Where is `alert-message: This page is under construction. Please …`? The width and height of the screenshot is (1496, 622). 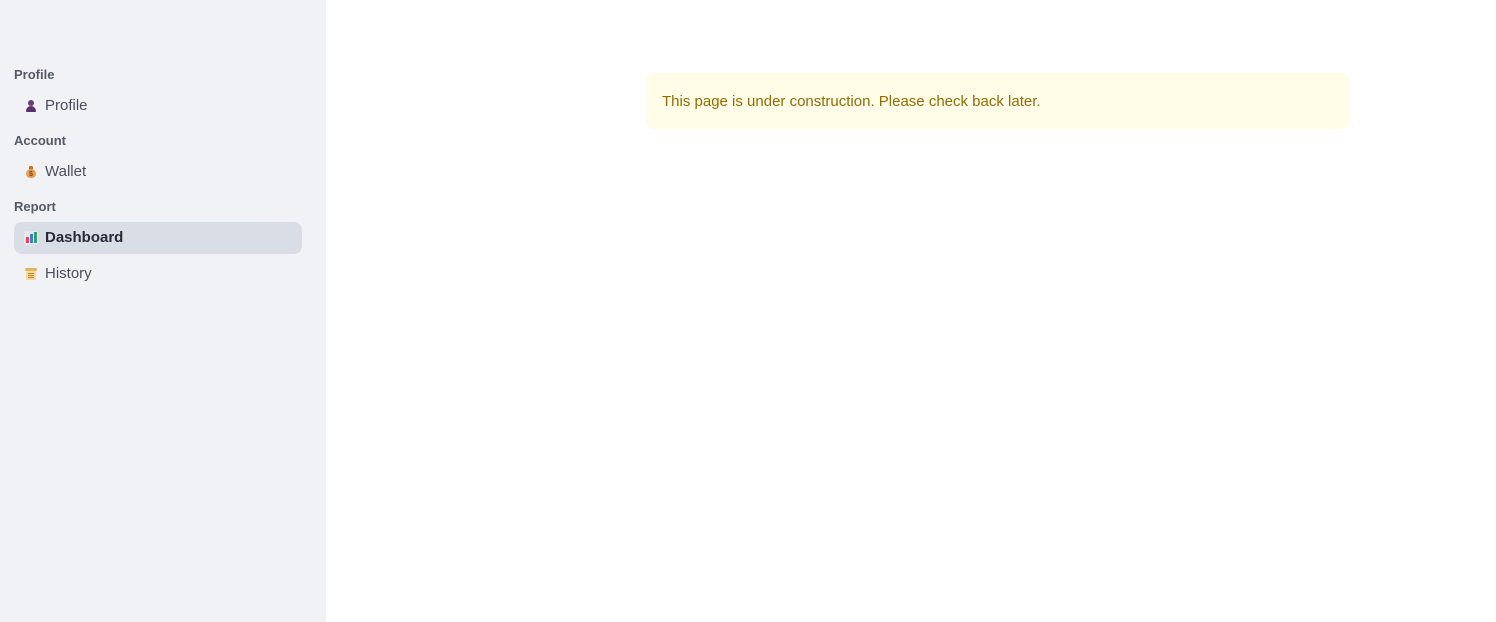 alert-message: This page is under construction. Please … is located at coordinates (851, 101).